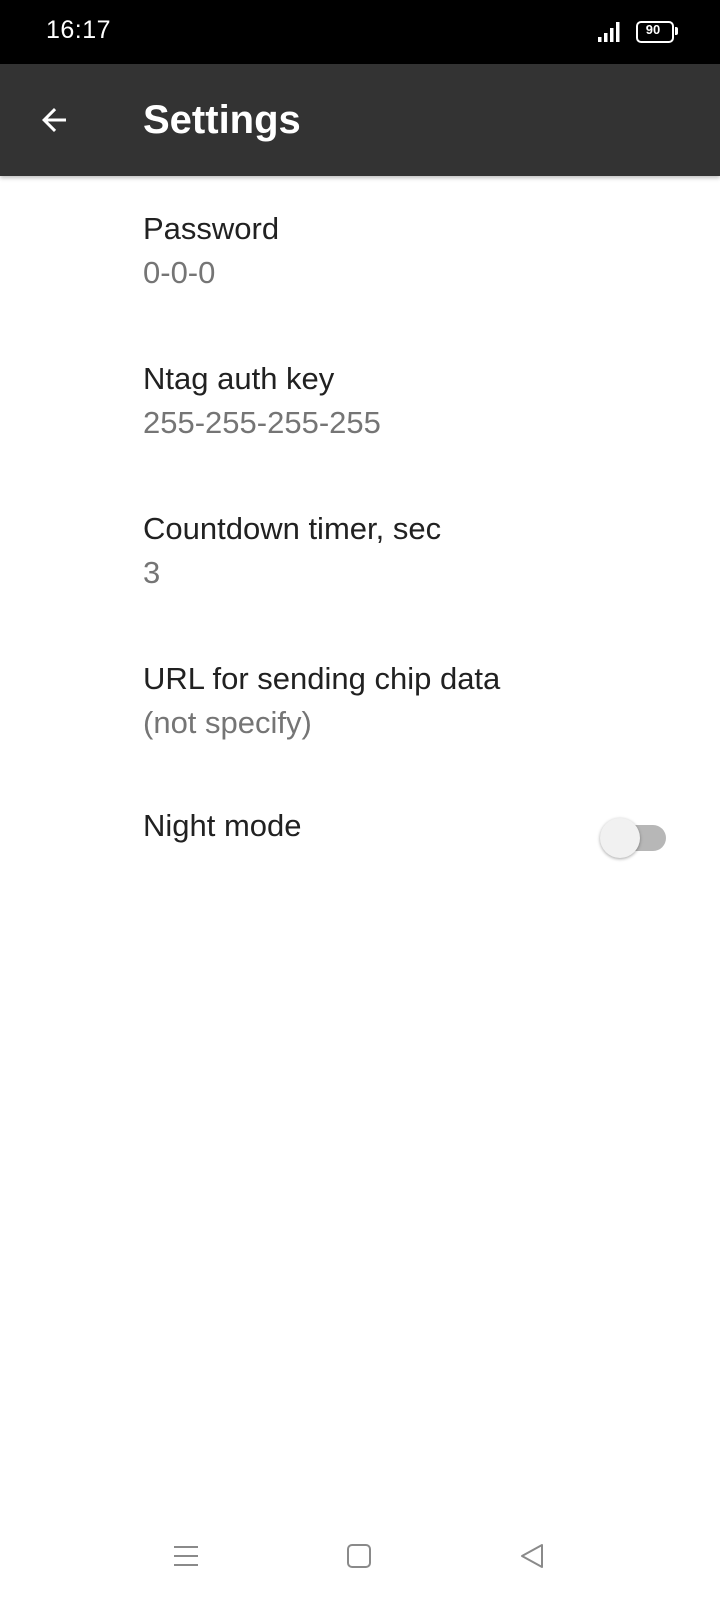  I want to click on switch-thumb, so click(620, 838).